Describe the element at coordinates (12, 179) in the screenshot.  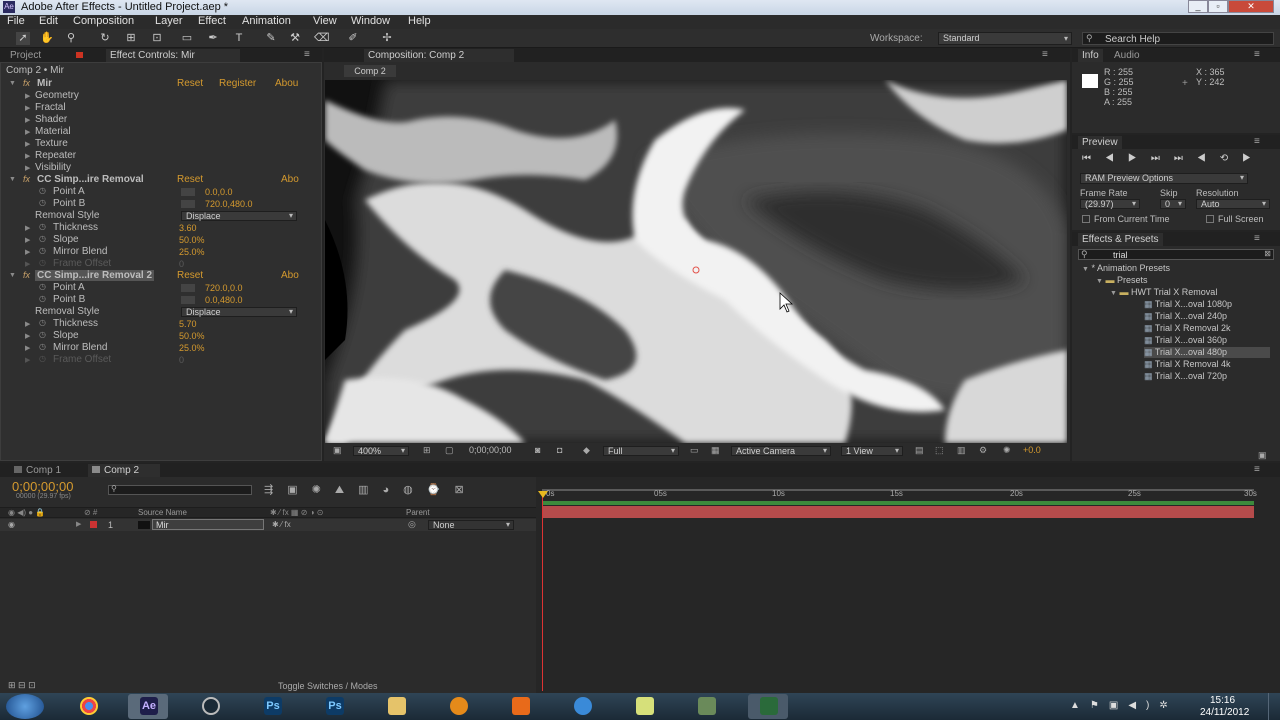
I see `collapse-removal1-icon: ▼` at that location.